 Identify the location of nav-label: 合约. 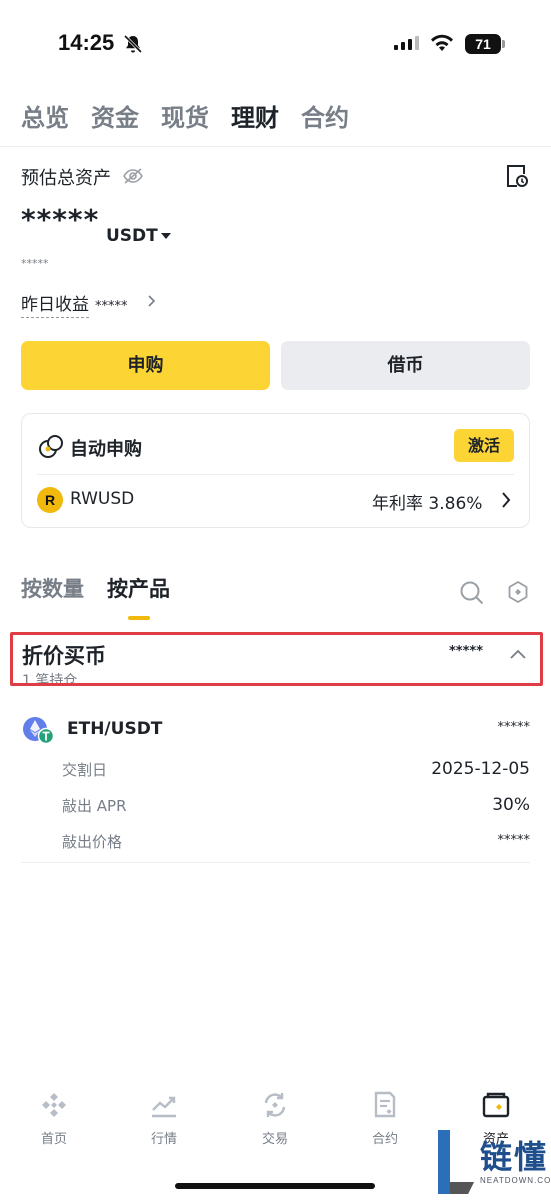
(384, 1139).